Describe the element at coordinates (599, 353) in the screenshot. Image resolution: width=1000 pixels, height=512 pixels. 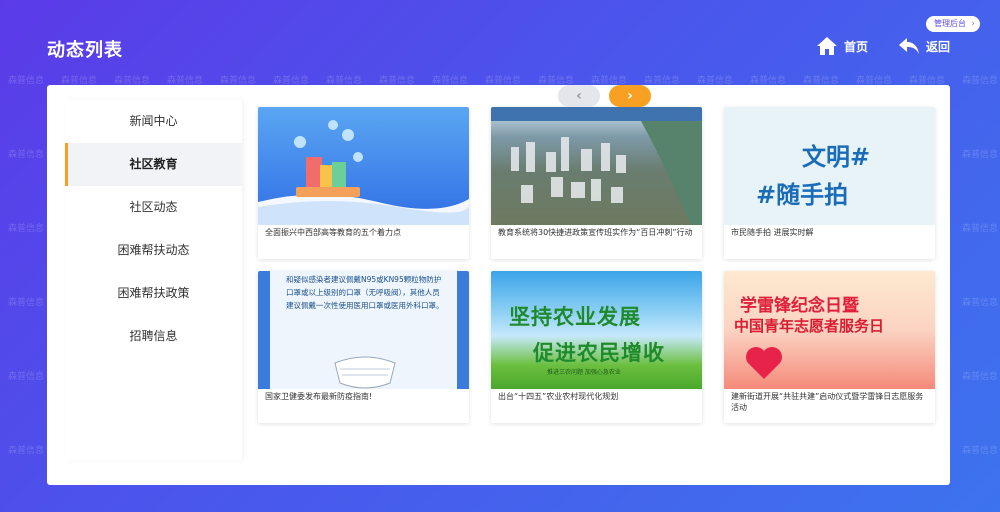
I see `poster-text-farmers: 促进农民增收` at that location.